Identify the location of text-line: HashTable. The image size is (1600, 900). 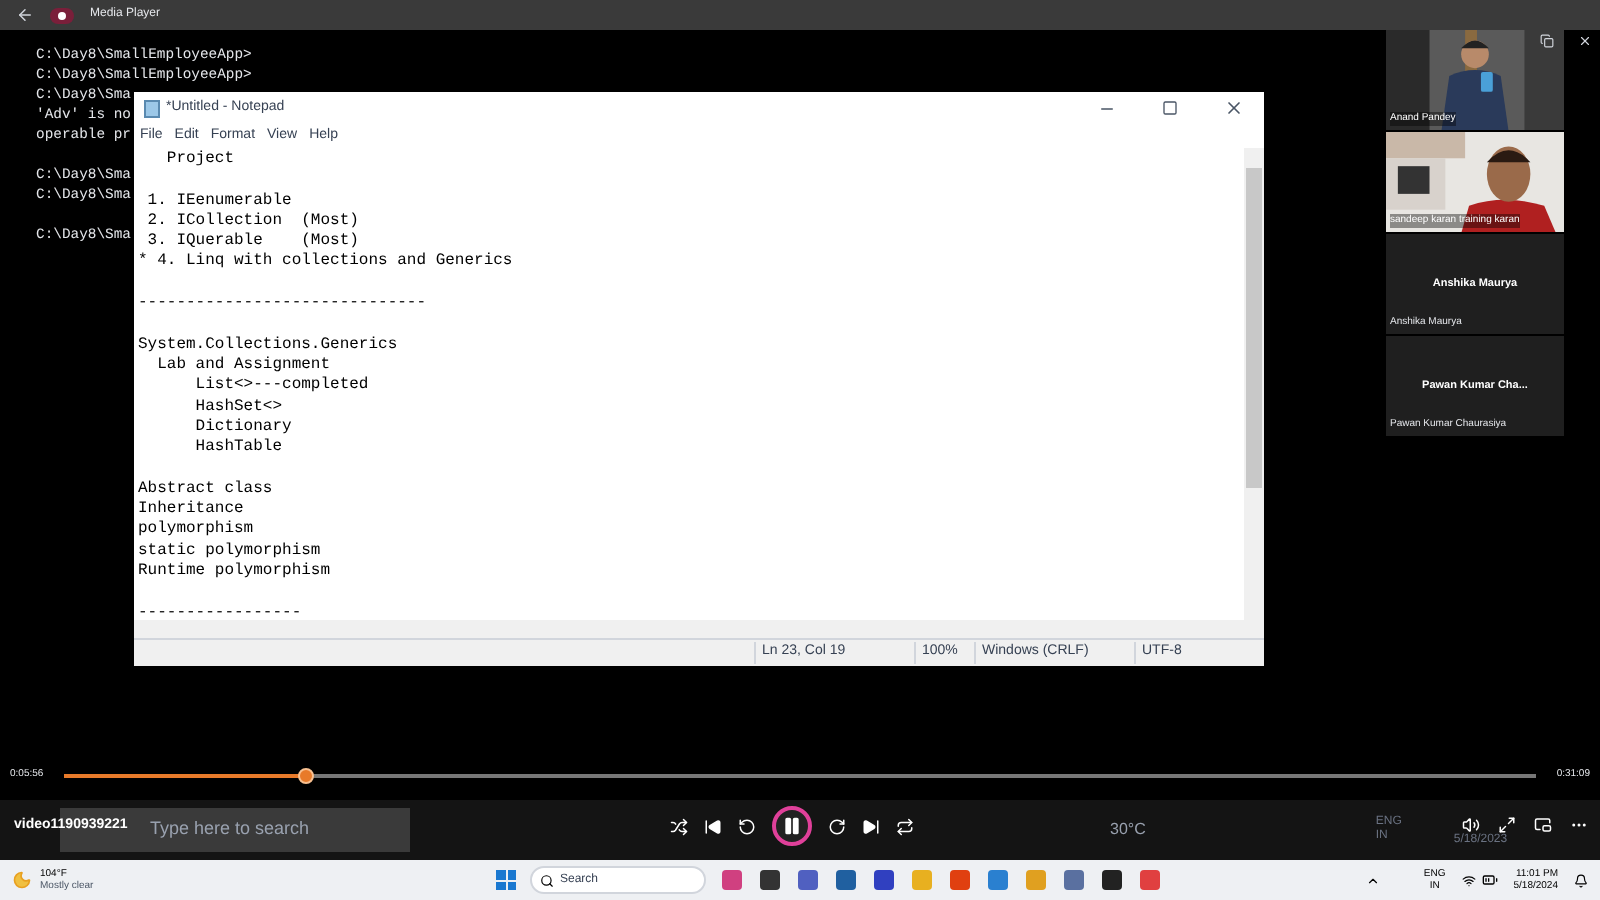
(239, 448).